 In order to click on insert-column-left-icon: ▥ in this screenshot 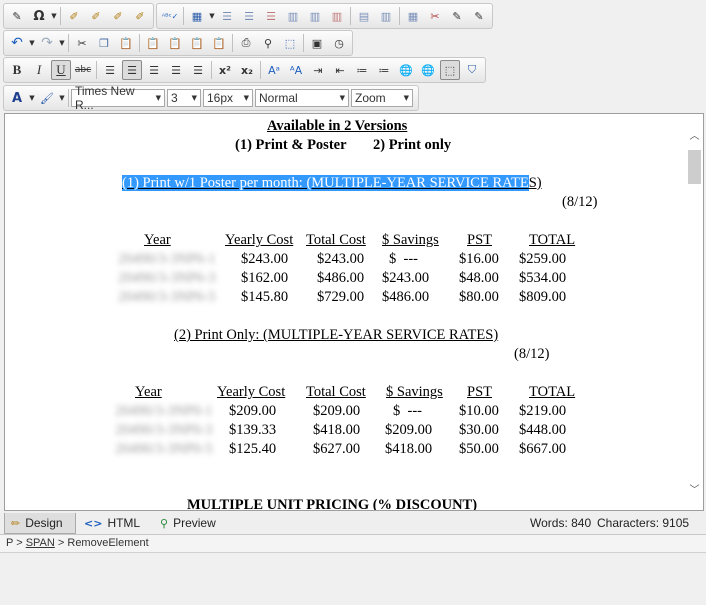, I will do `click(293, 16)`.